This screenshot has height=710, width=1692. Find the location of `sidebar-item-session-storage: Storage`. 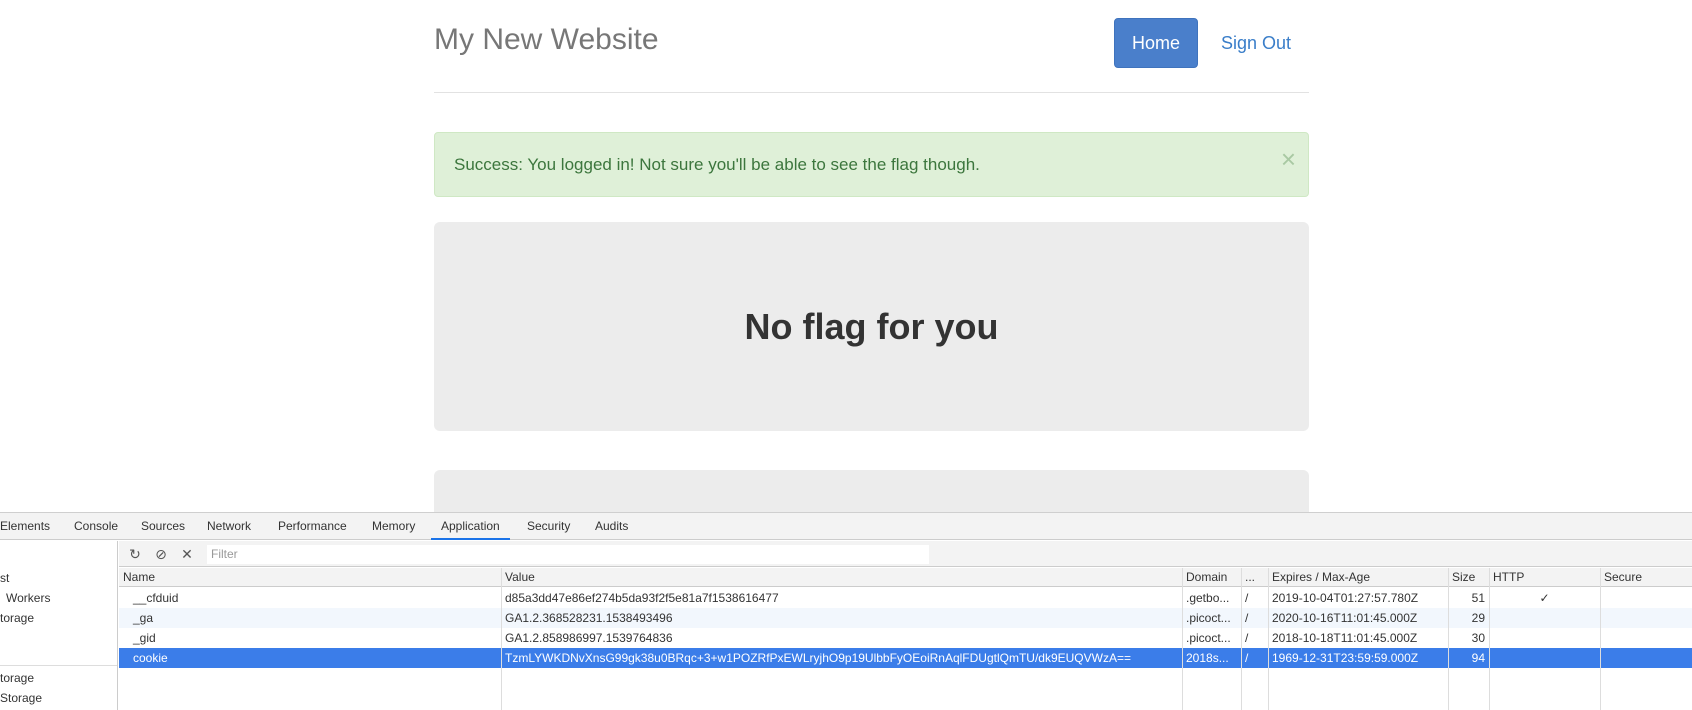

sidebar-item-session-storage: Storage is located at coordinates (21, 698).